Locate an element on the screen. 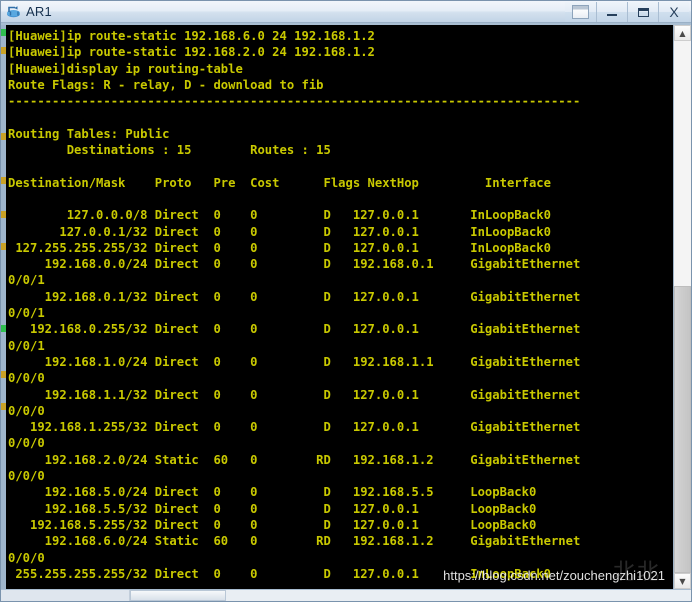 Image resolution: width=692 pixels, height=602 pixels. vertical-scrollbar: ▲ ▼ is located at coordinates (682, 307).